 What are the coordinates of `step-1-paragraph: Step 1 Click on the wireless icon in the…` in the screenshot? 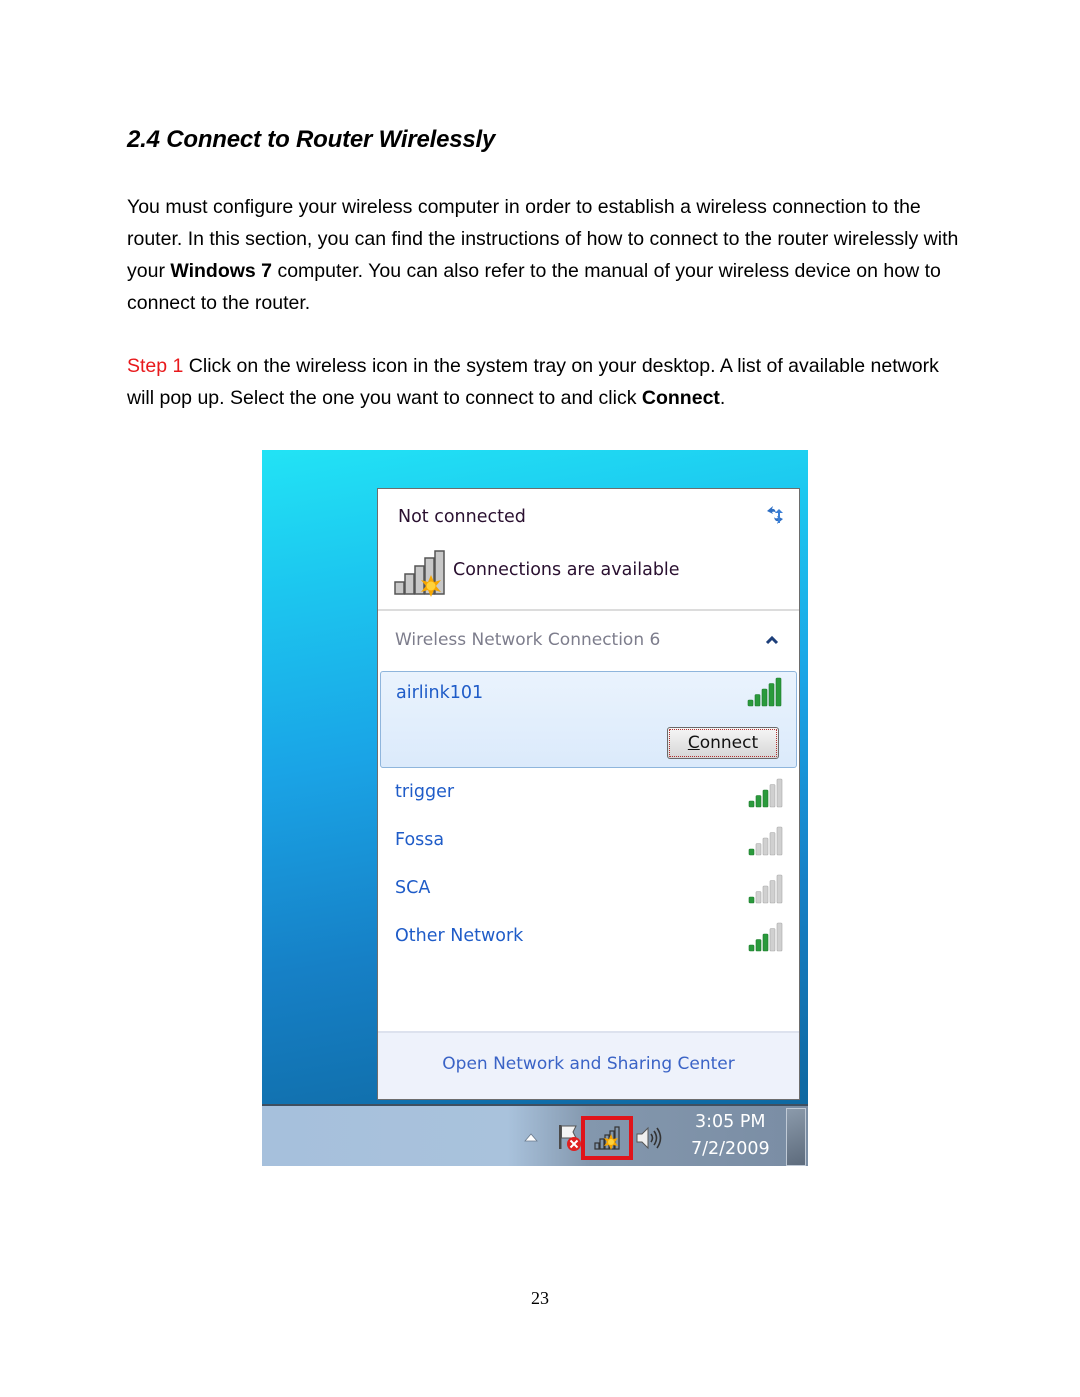 It's located at (547, 382).